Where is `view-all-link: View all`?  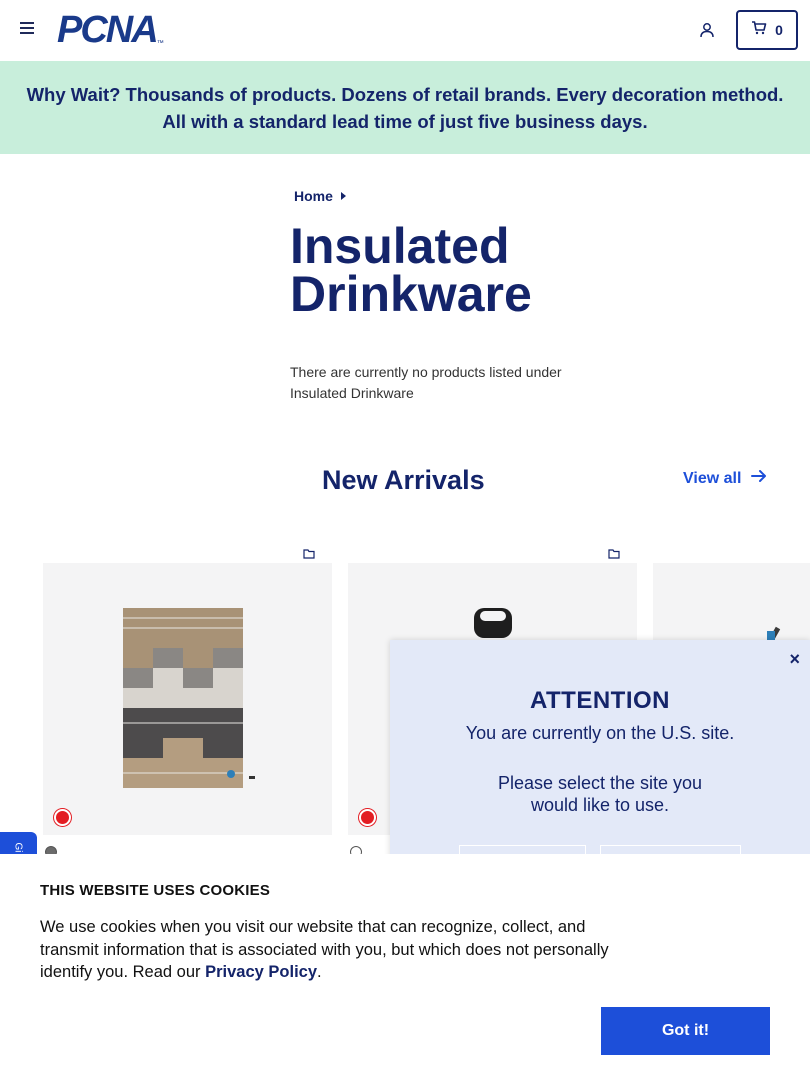 view-all-link: View all is located at coordinates (725, 478).